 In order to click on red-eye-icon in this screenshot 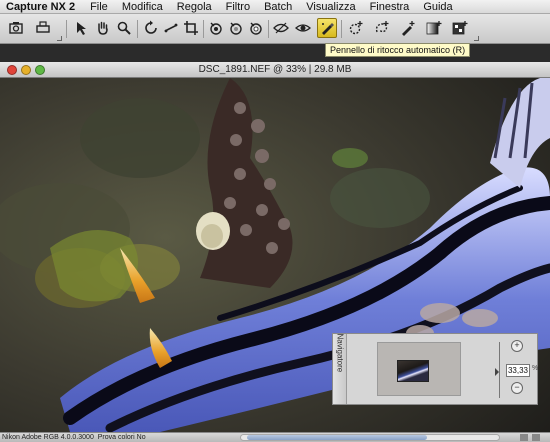, I will do `click(281, 28)`.